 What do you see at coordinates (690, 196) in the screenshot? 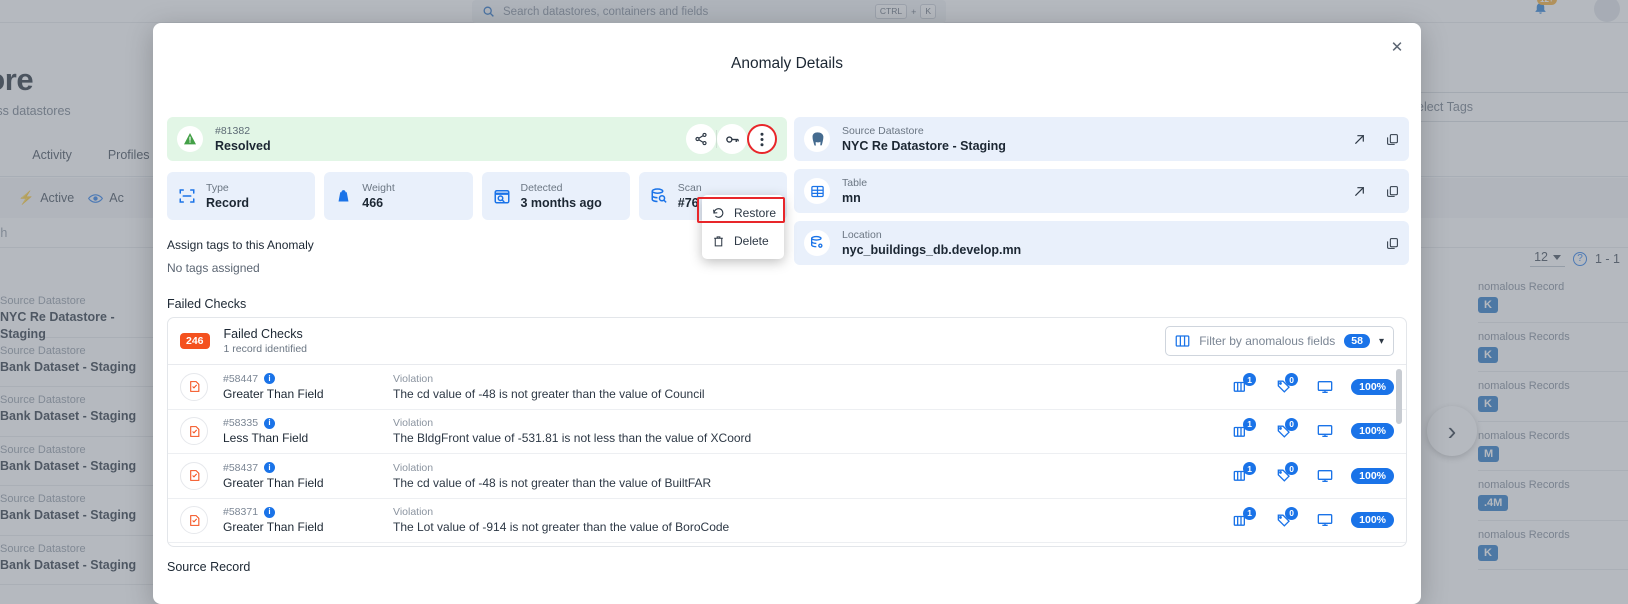
I see `stat-card-scan-text: Scan #76` at bounding box center [690, 196].